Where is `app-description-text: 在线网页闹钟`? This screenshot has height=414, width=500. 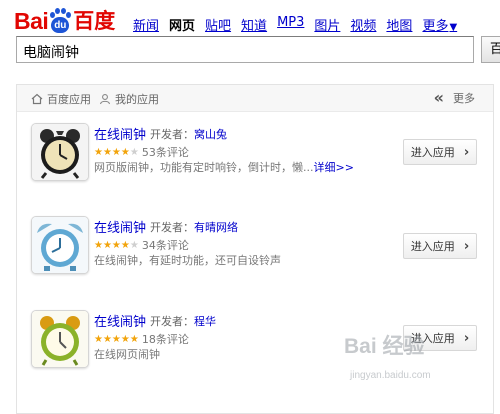 app-description-text: 在线网页闹钟 is located at coordinates (127, 354).